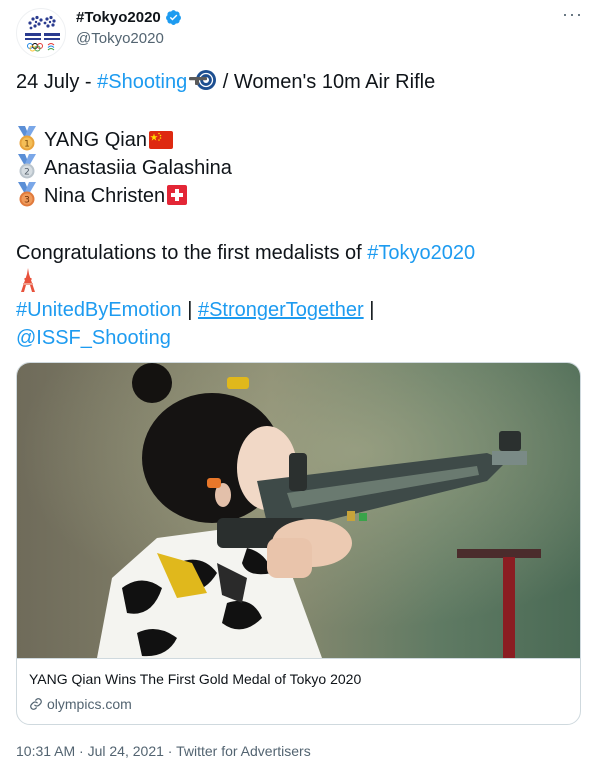 Image resolution: width=592 pixels, height=770 pixels. I want to click on hashtags-line: #UnitedByEmotion | #StrongerTogether |, so click(195, 310).